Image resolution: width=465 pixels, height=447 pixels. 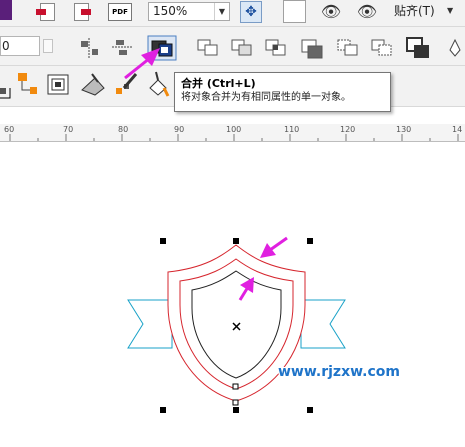 What do you see at coordinates (150, 324) in the screenshot?
I see `left-ribbon` at bounding box center [150, 324].